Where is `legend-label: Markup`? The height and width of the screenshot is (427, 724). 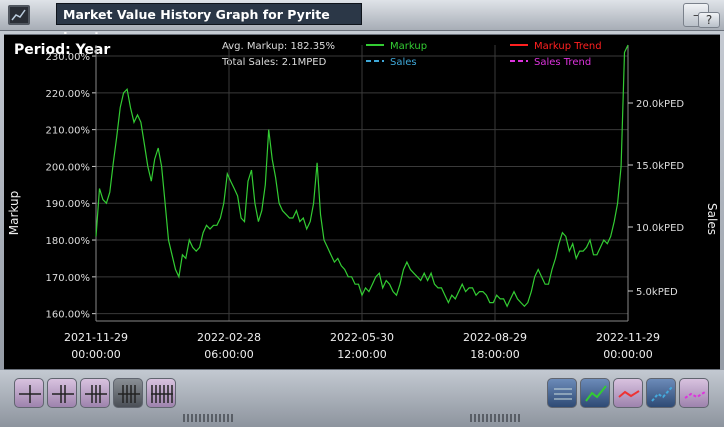
legend-label: Markup is located at coordinates (408, 46).